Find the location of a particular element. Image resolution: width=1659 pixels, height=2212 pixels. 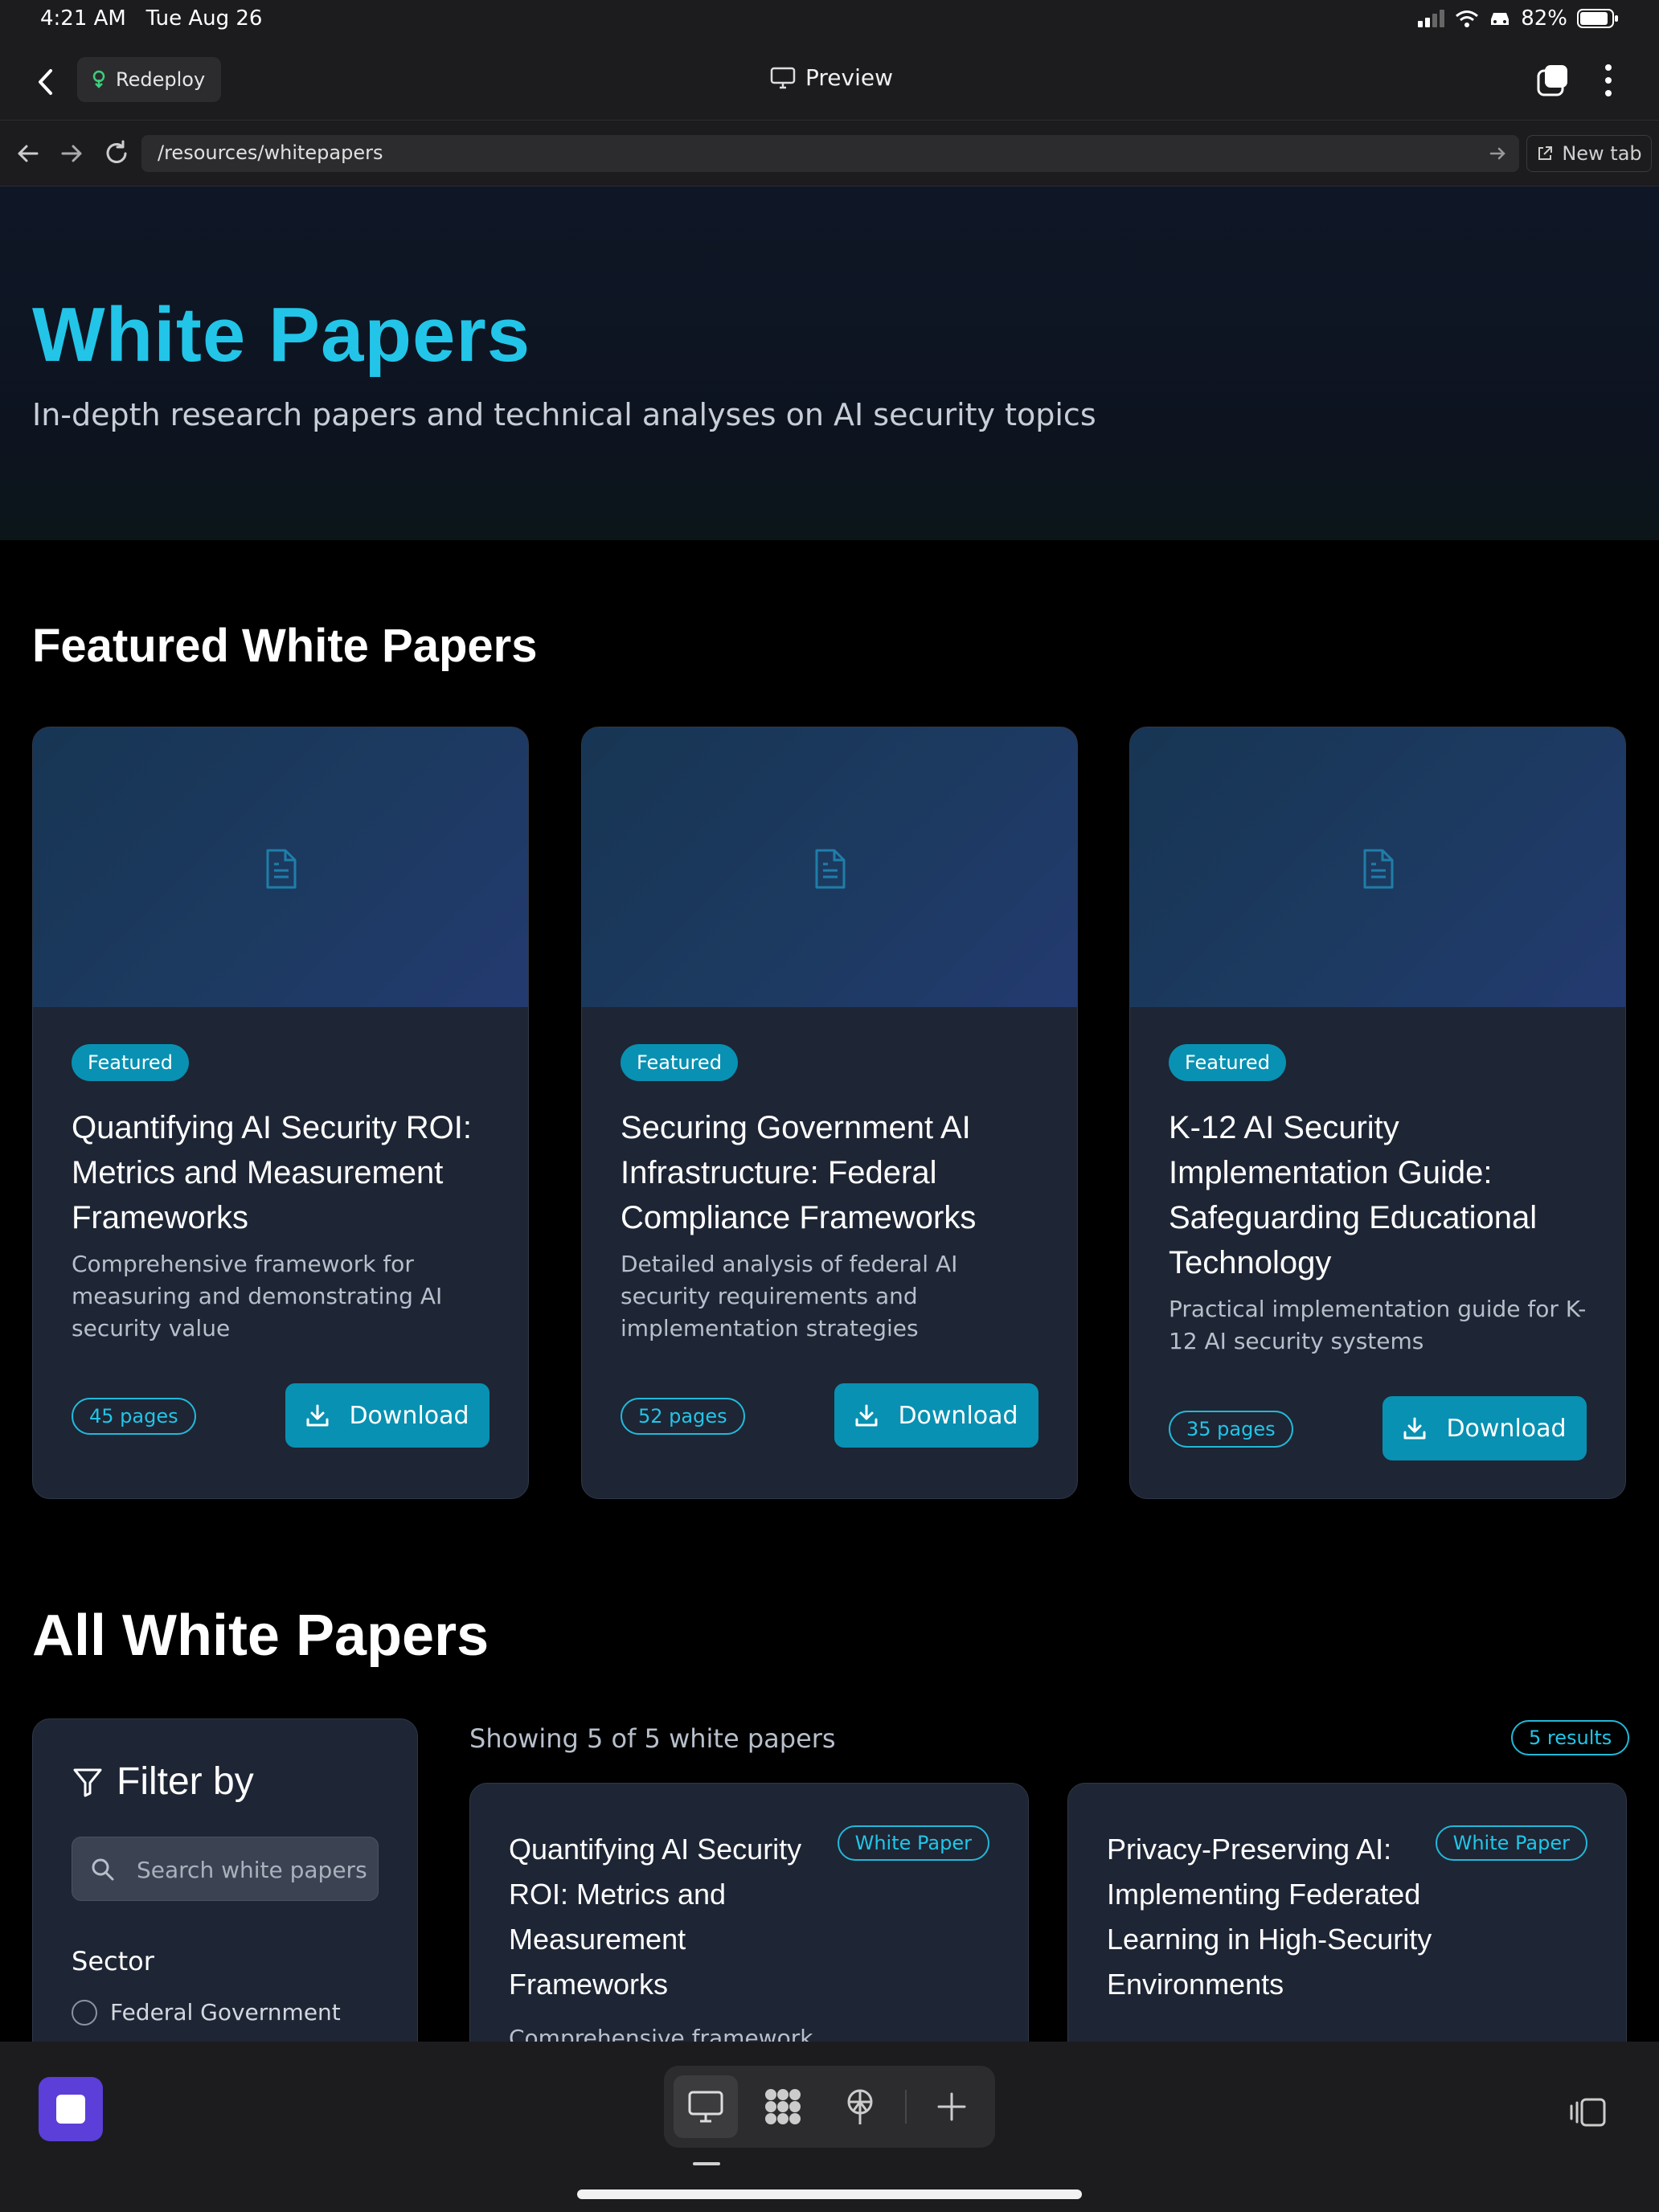

plus-icon is located at coordinates (951, 2106).